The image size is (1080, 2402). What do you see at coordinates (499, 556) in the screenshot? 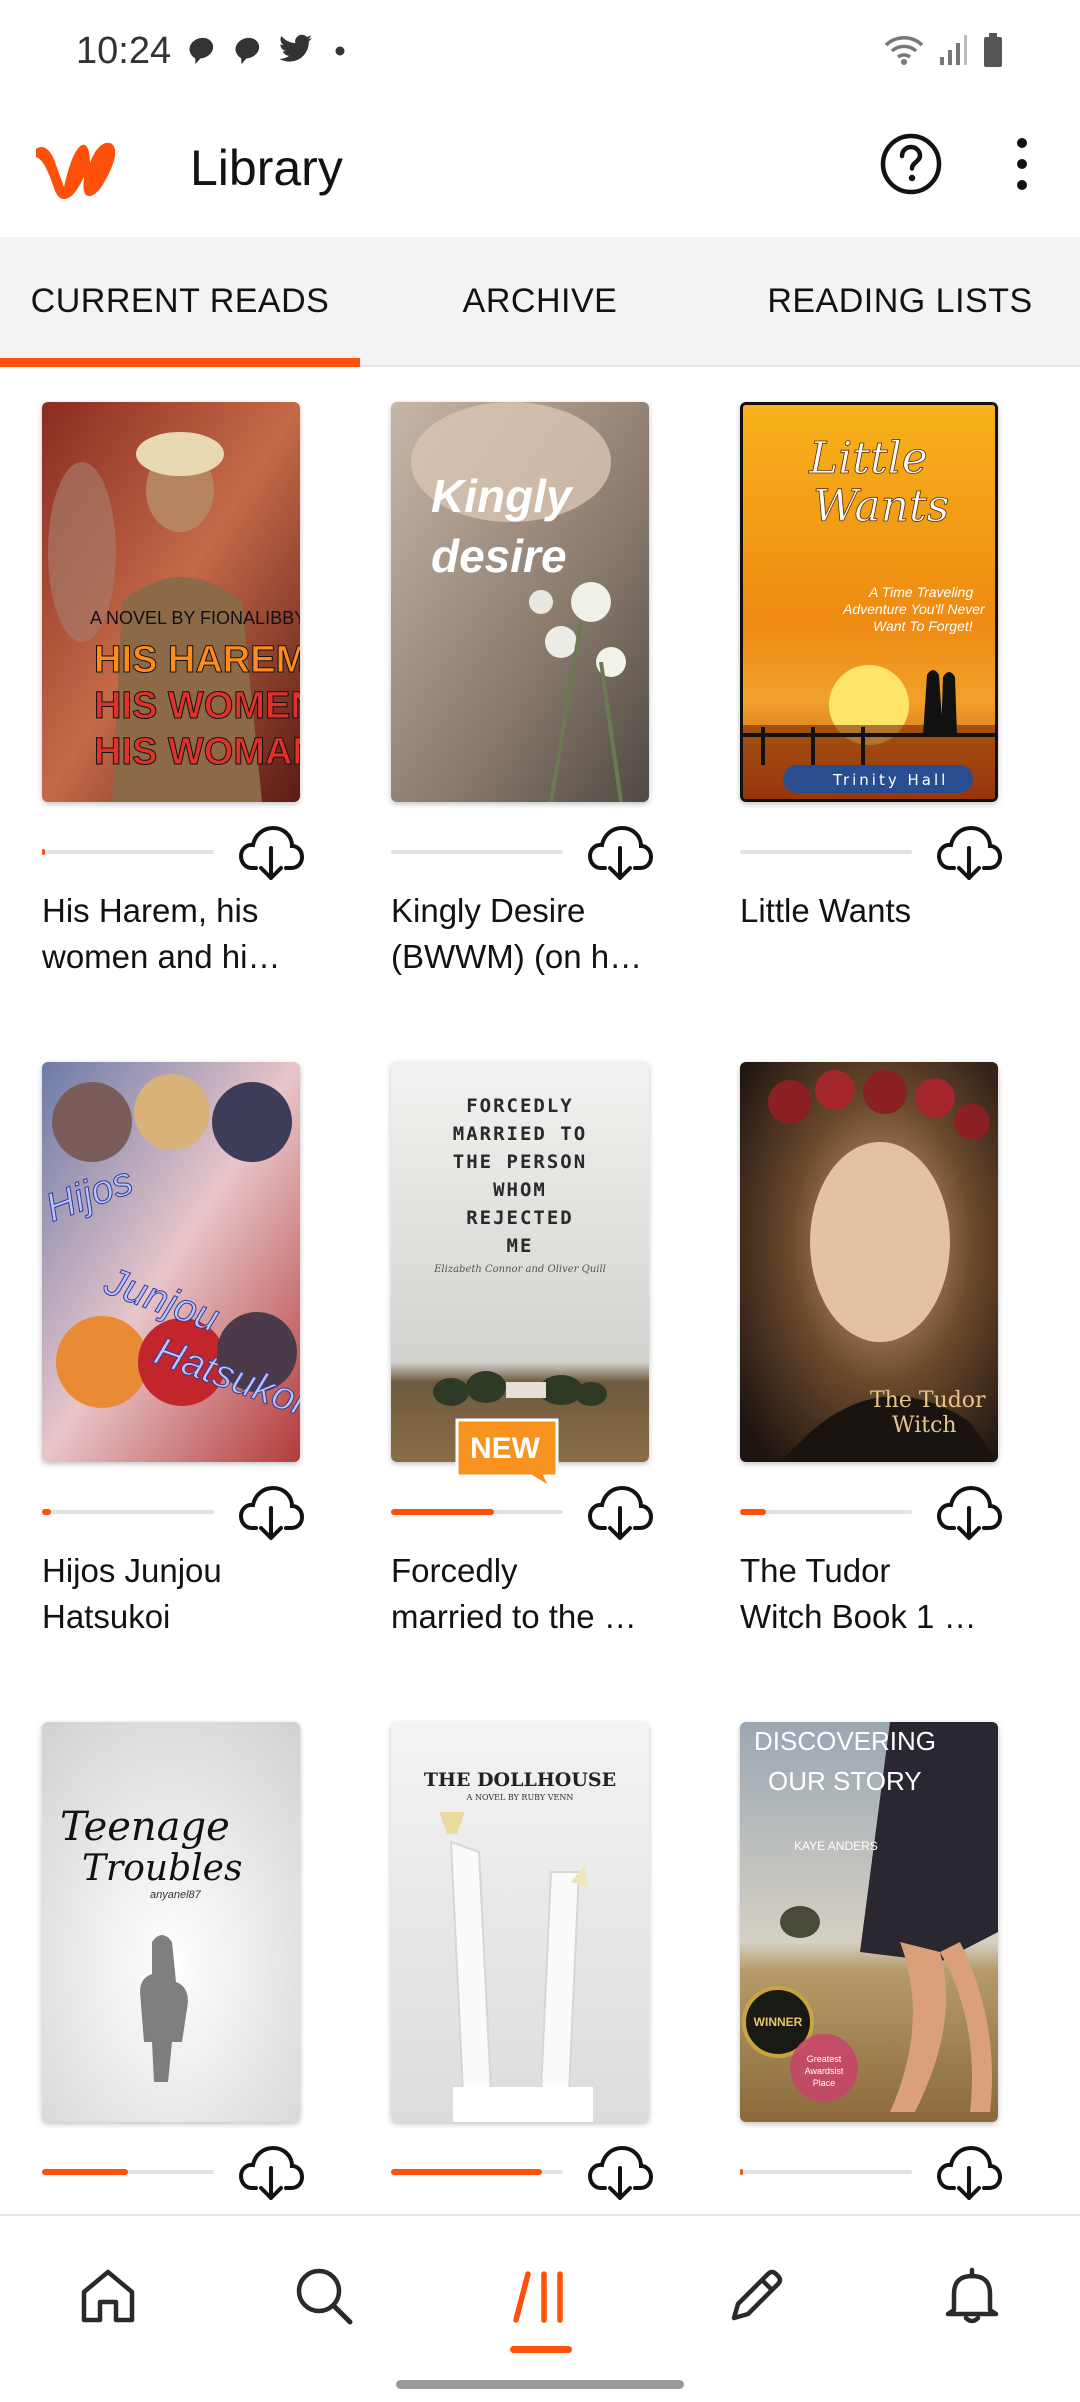
I see `cover-text: desire` at bounding box center [499, 556].